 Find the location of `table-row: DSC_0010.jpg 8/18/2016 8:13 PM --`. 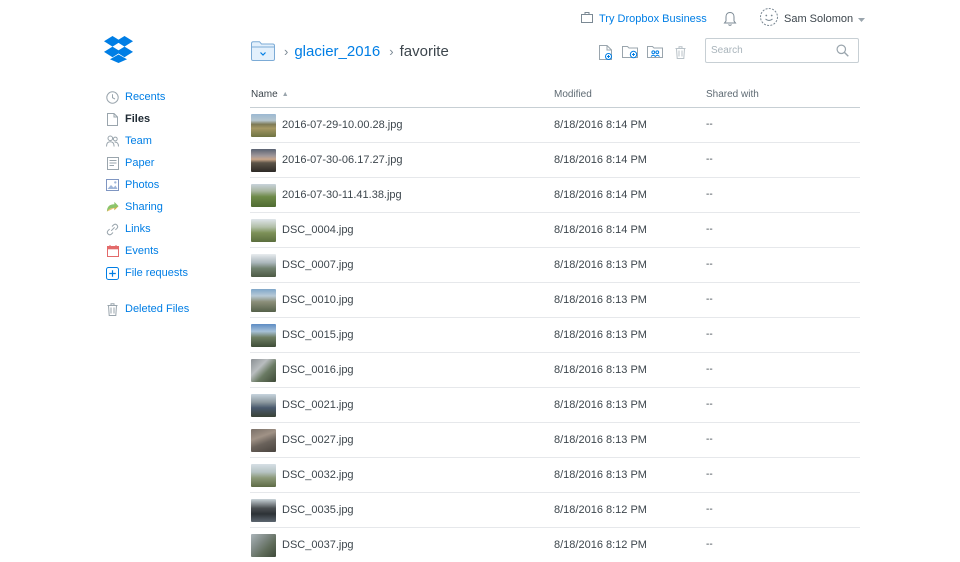

table-row: DSC_0010.jpg 8/18/2016 8:13 PM -- is located at coordinates (555, 300).